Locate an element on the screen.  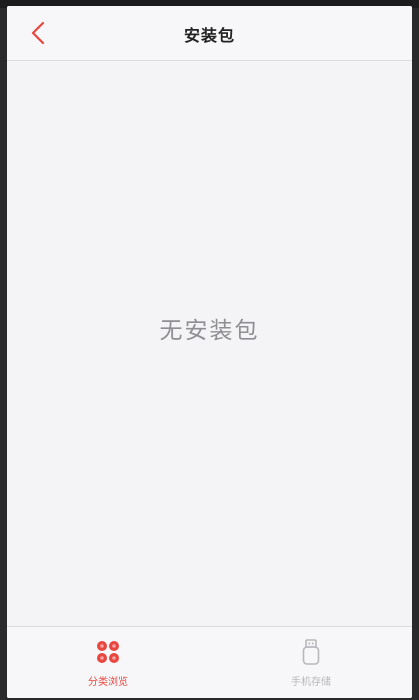
tab-category-browse: 分类浏览 is located at coordinates (108, 662).